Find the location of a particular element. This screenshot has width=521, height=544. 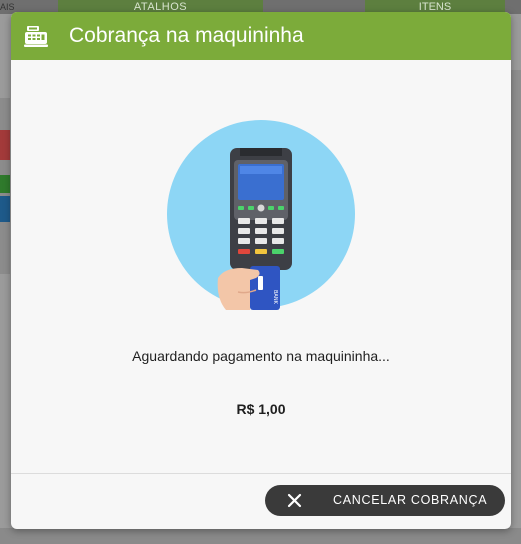

close-icon is located at coordinates (294, 500).